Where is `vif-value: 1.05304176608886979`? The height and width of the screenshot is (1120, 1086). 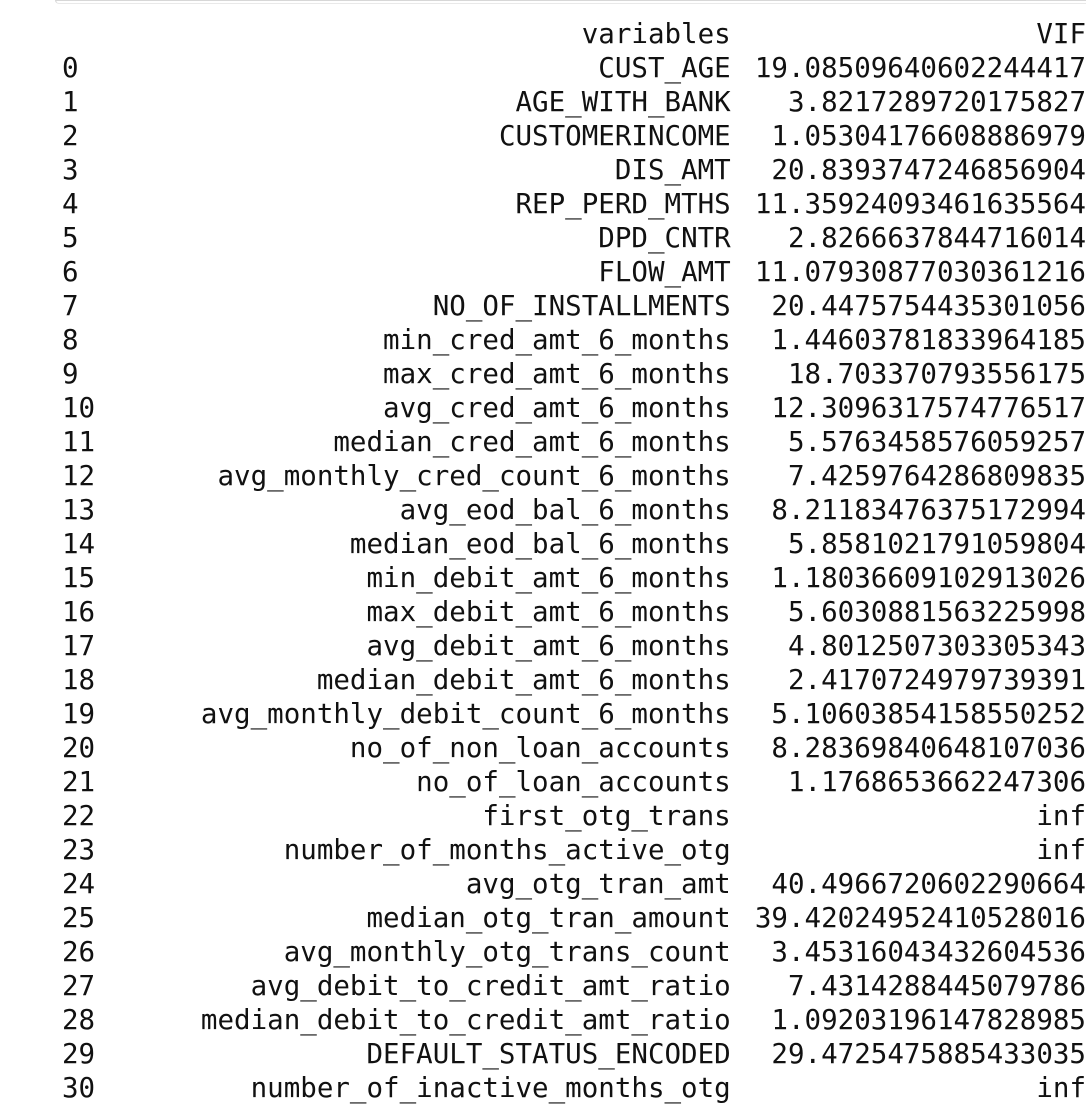 vif-value: 1.05304176608886979 is located at coordinates (928, 136).